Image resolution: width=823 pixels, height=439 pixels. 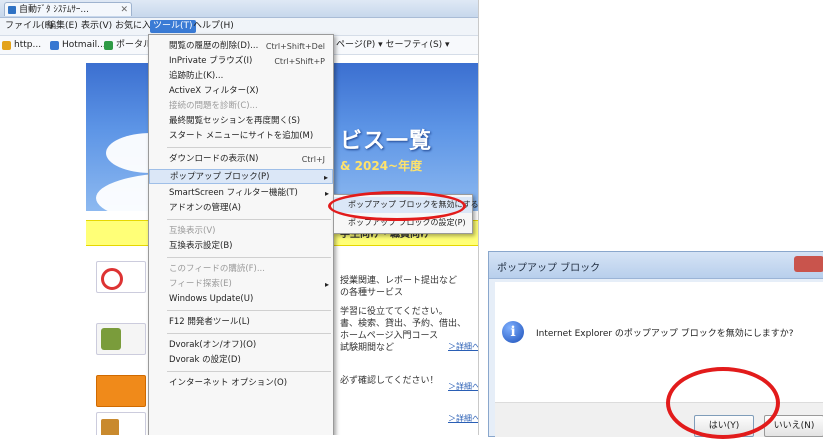 What do you see at coordinates (241, 159) in the screenshot?
I see `tools-menu-item: ダウンロードの表示(N) Ctrl+J` at bounding box center [241, 159].